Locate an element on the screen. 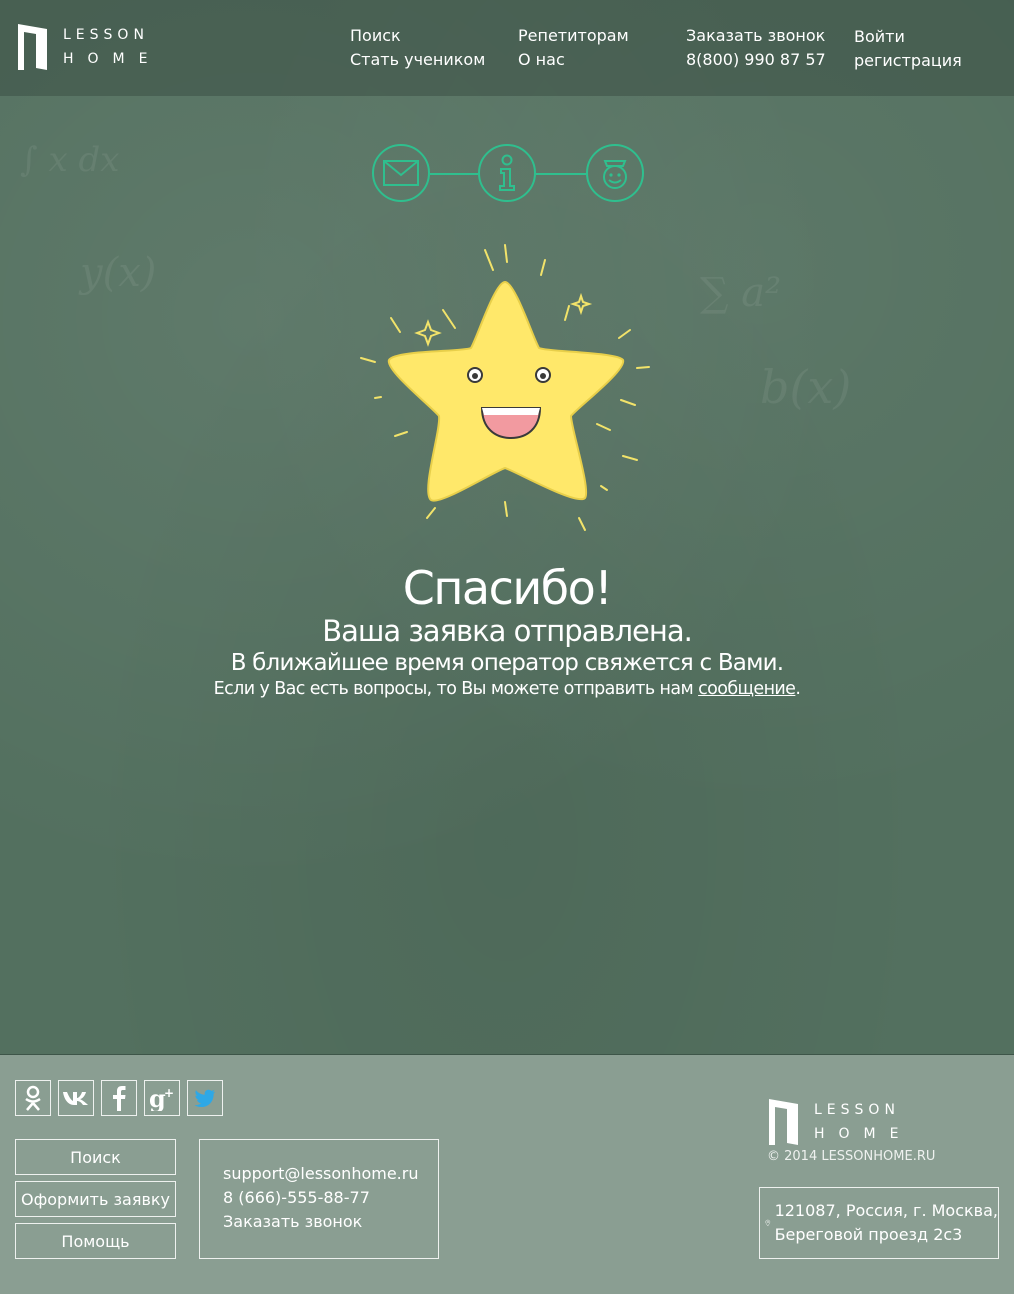 Image resolution: width=1014 pixels, height=1294 pixels. odnoklassniki-icon is located at coordinates (33, 1098).